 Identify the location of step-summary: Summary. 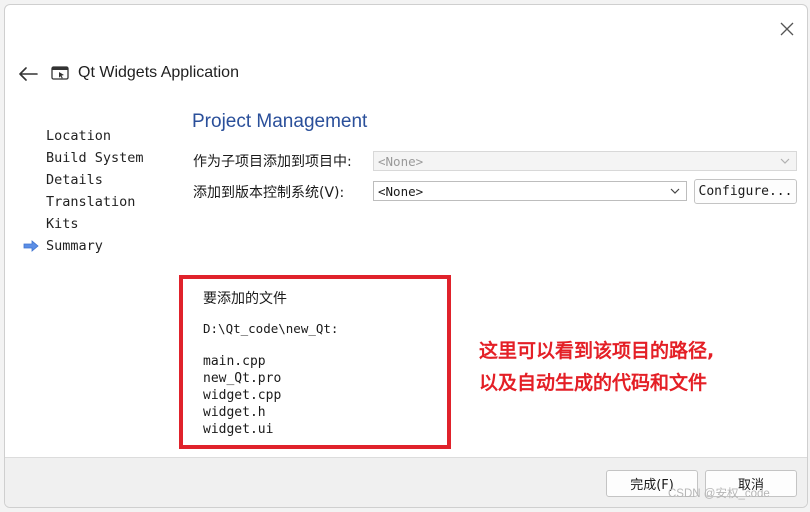
(82, 246).